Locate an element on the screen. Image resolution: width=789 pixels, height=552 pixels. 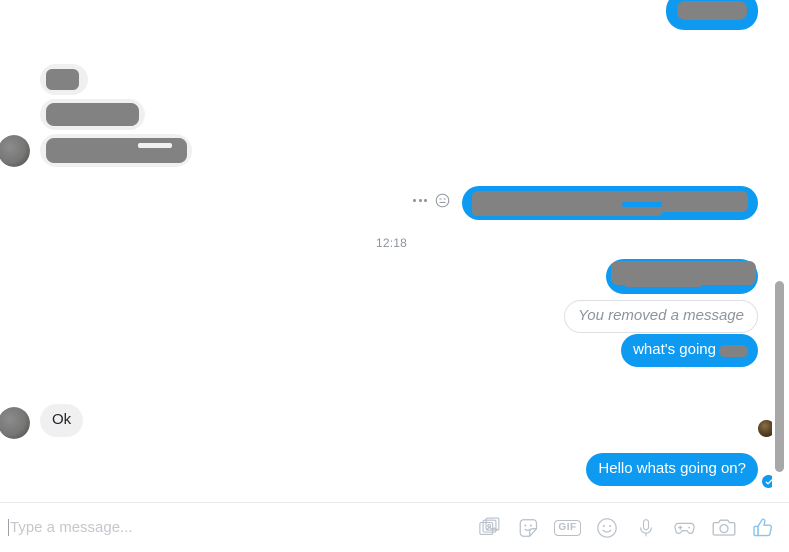
message-hover-actions is located at coordinates (431, 200).